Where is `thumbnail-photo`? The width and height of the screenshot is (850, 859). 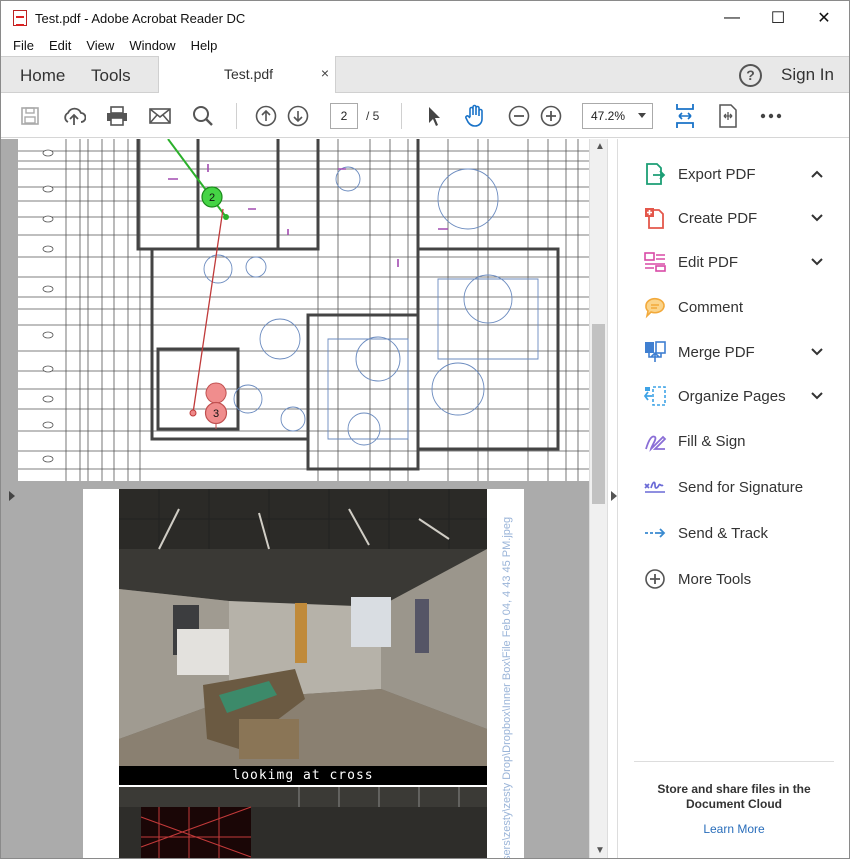 thumbnail-photo is located at coordinates (303, 822).